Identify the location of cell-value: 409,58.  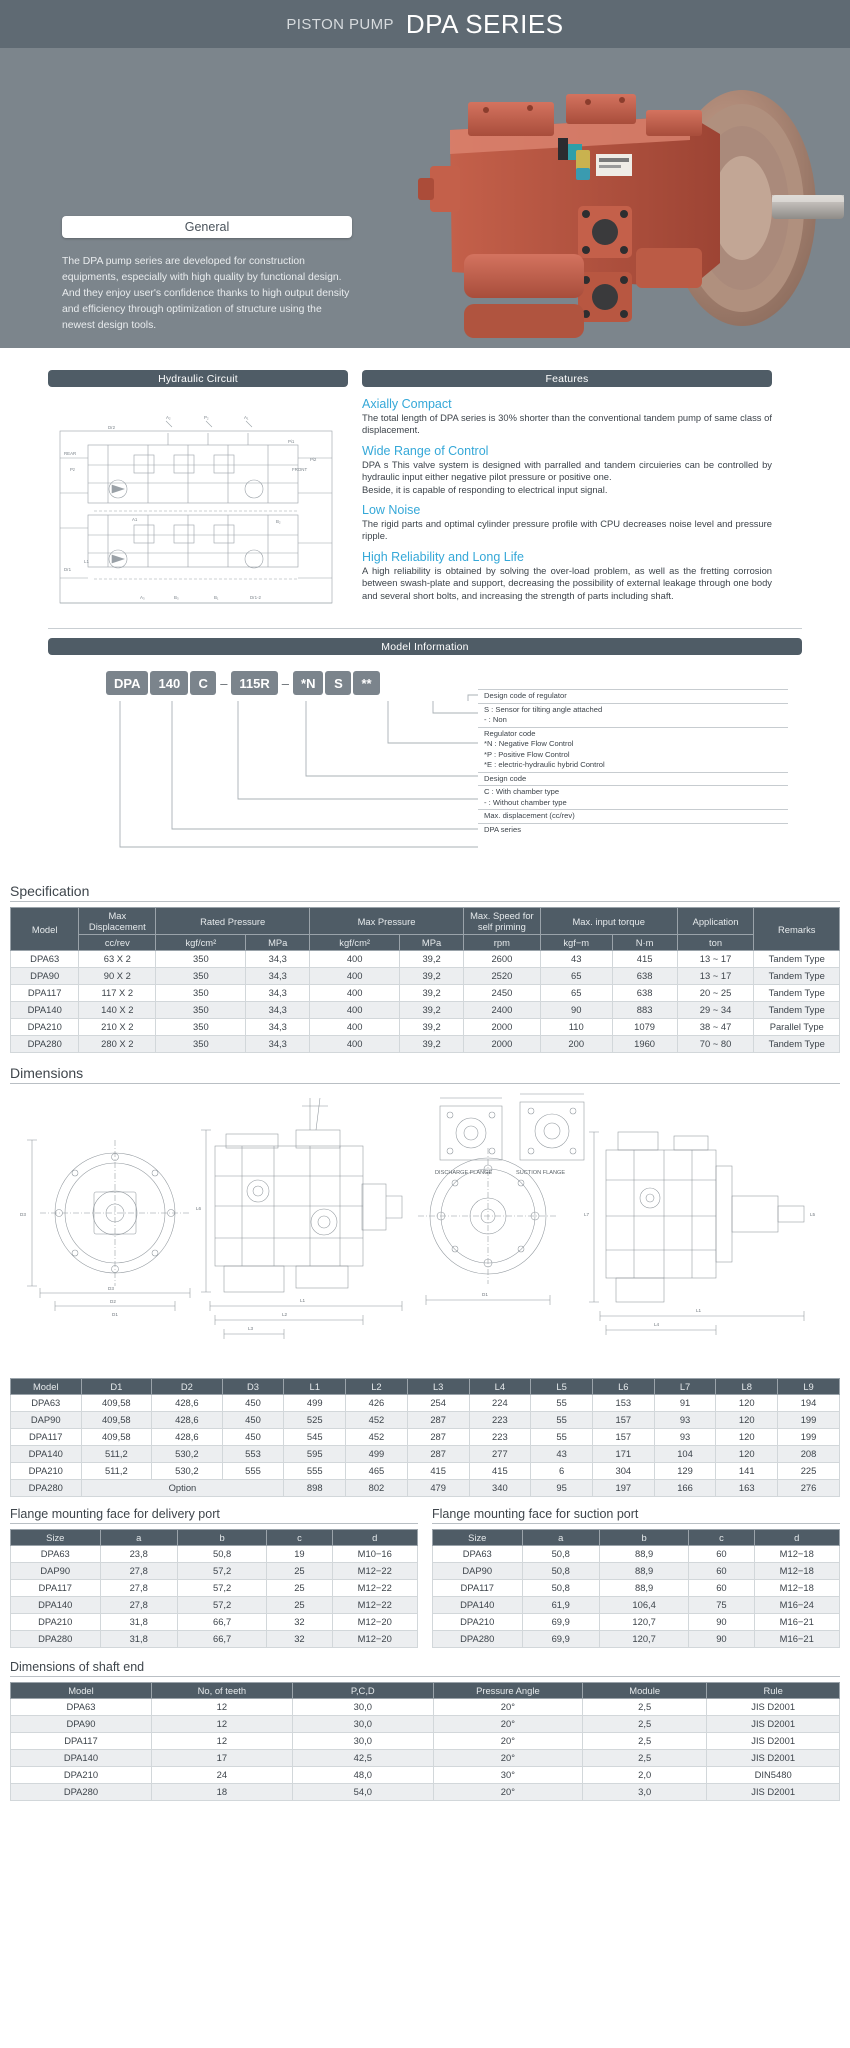
(116, 1420).